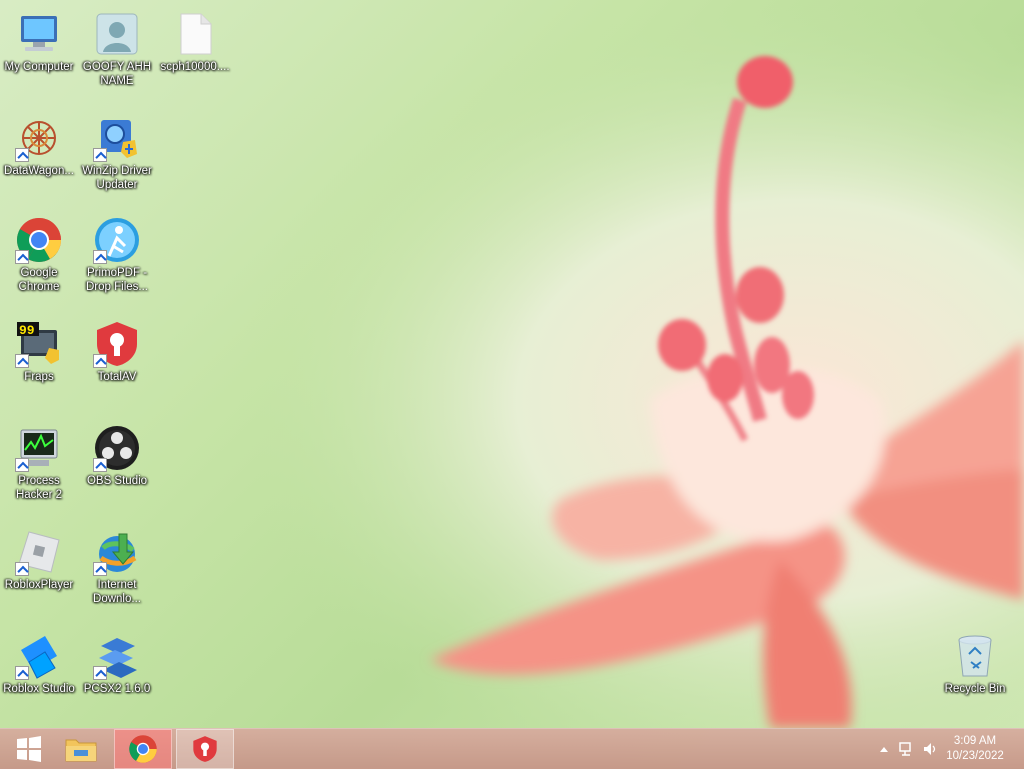  Describe the element at coordinates (39, 34) in the screenshot. I see `computer-icon` at that location.